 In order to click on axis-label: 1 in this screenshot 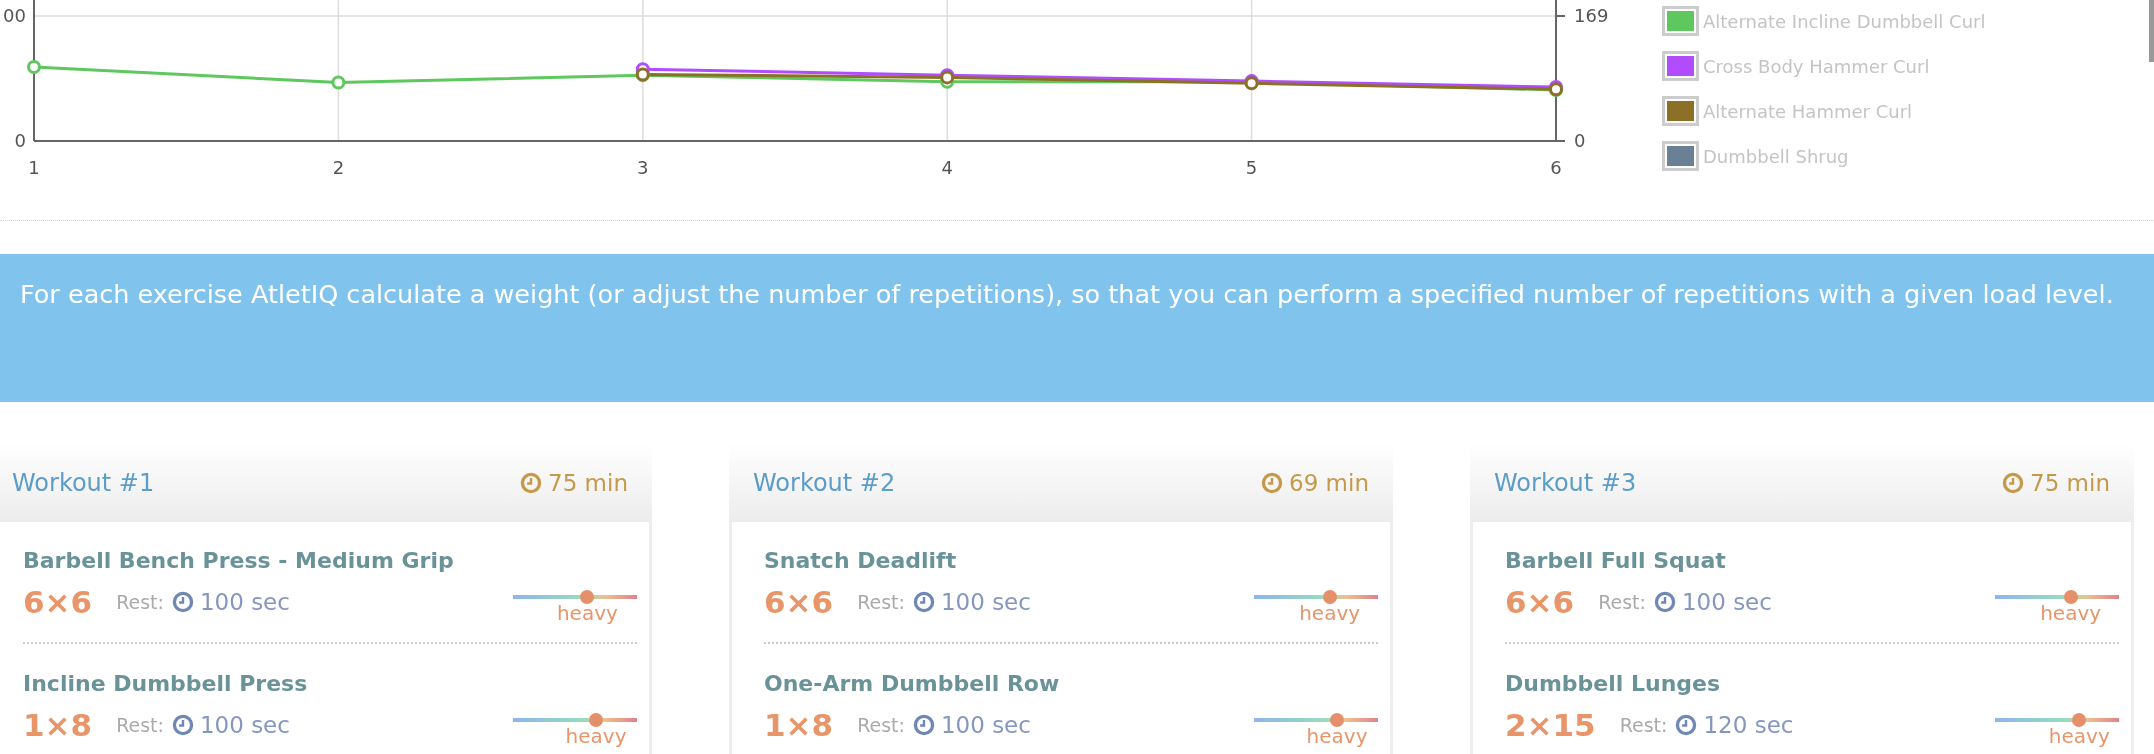, I will do `click(34, 167)`.